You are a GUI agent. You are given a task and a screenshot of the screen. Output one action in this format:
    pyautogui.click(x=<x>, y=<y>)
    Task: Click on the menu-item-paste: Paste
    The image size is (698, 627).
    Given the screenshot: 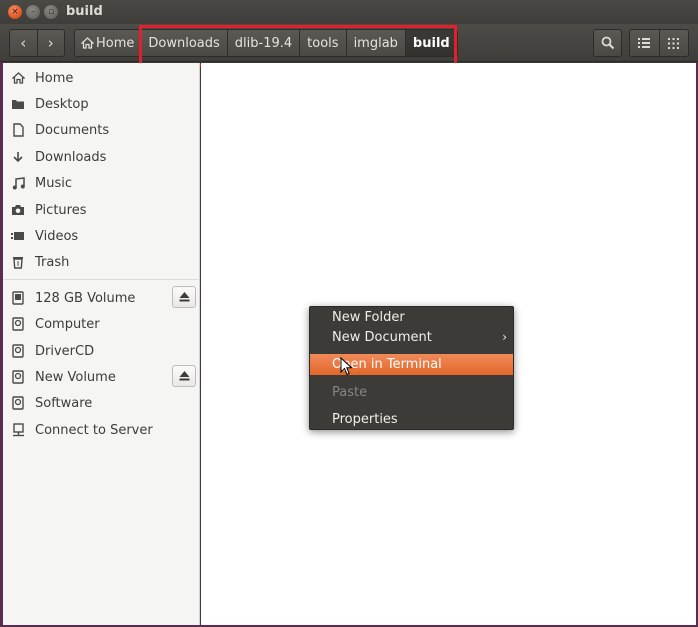 What is the action you would take?
    pyautogui.click(x=411, y=392)
    